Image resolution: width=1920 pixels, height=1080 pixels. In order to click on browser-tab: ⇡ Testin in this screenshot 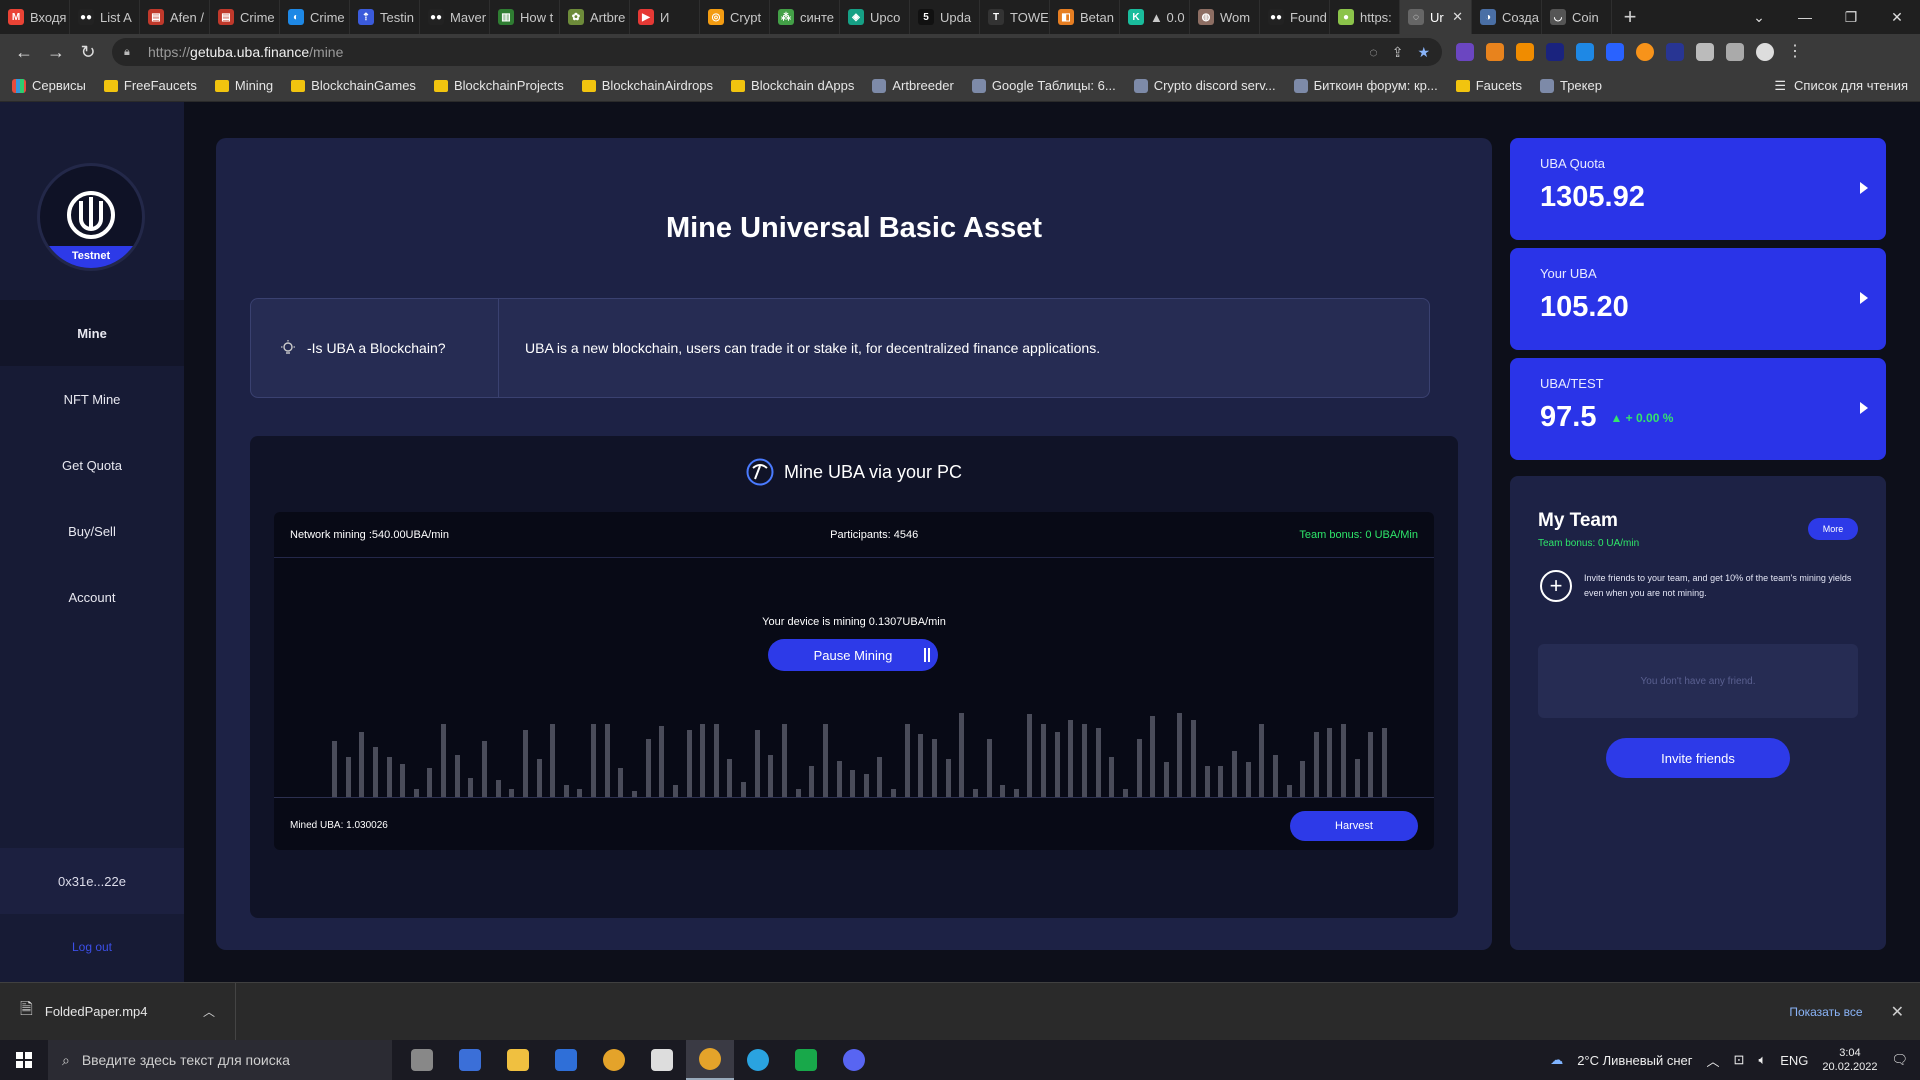, I will do `click(385, 17)`.